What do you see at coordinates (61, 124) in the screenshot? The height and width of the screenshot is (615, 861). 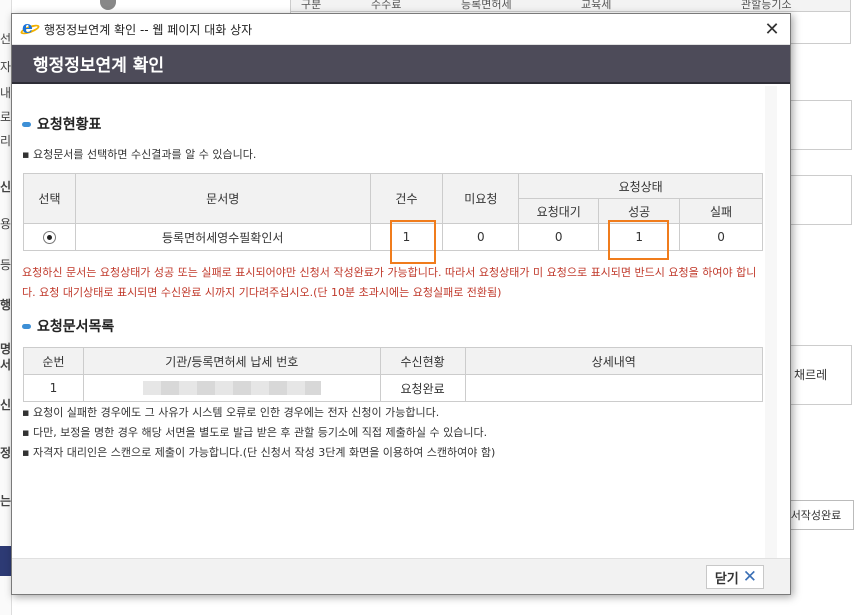 I see `section-request-status-title: 요청현황표` at bounding box center [61, 124].